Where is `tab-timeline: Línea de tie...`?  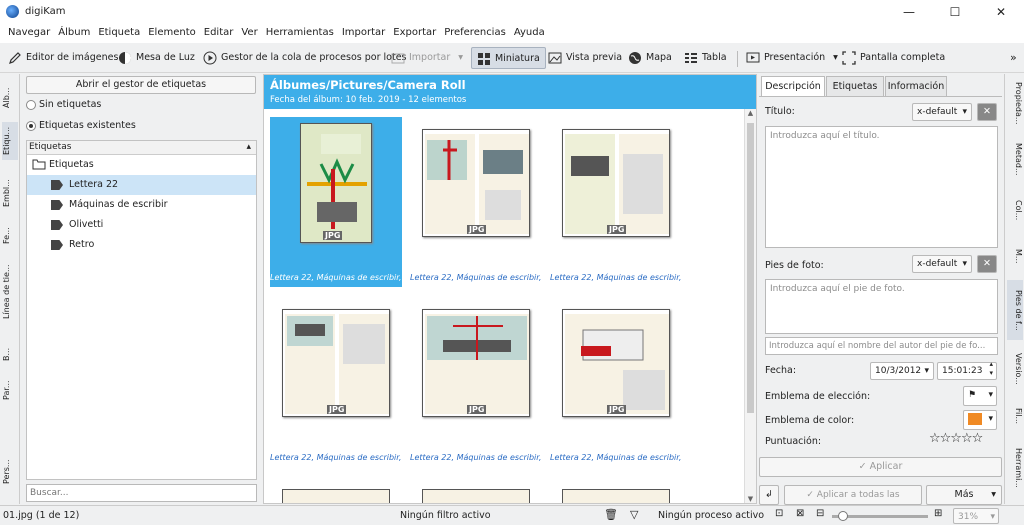
tab-timeline: Línea de tie... is located at coordinates (10, 292).